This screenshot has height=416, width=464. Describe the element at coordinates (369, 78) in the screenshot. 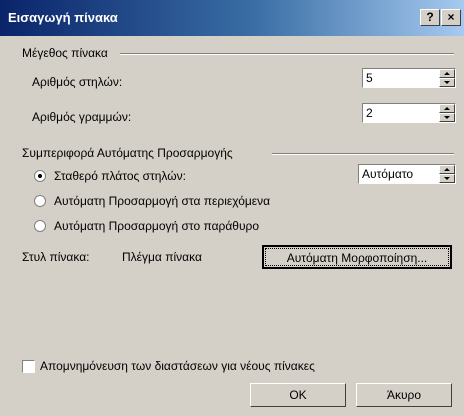

I see `columns-value: 5` at that location.